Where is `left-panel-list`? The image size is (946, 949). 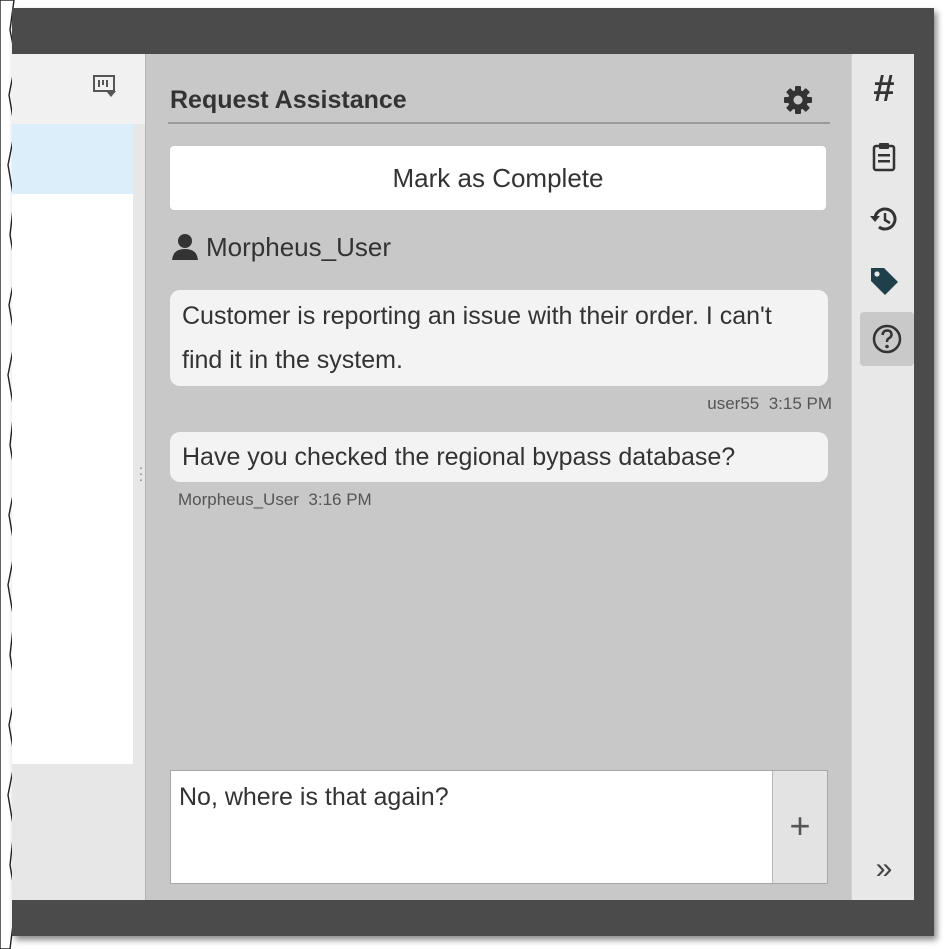 left-panel-list is located at coordinates (72, 444).